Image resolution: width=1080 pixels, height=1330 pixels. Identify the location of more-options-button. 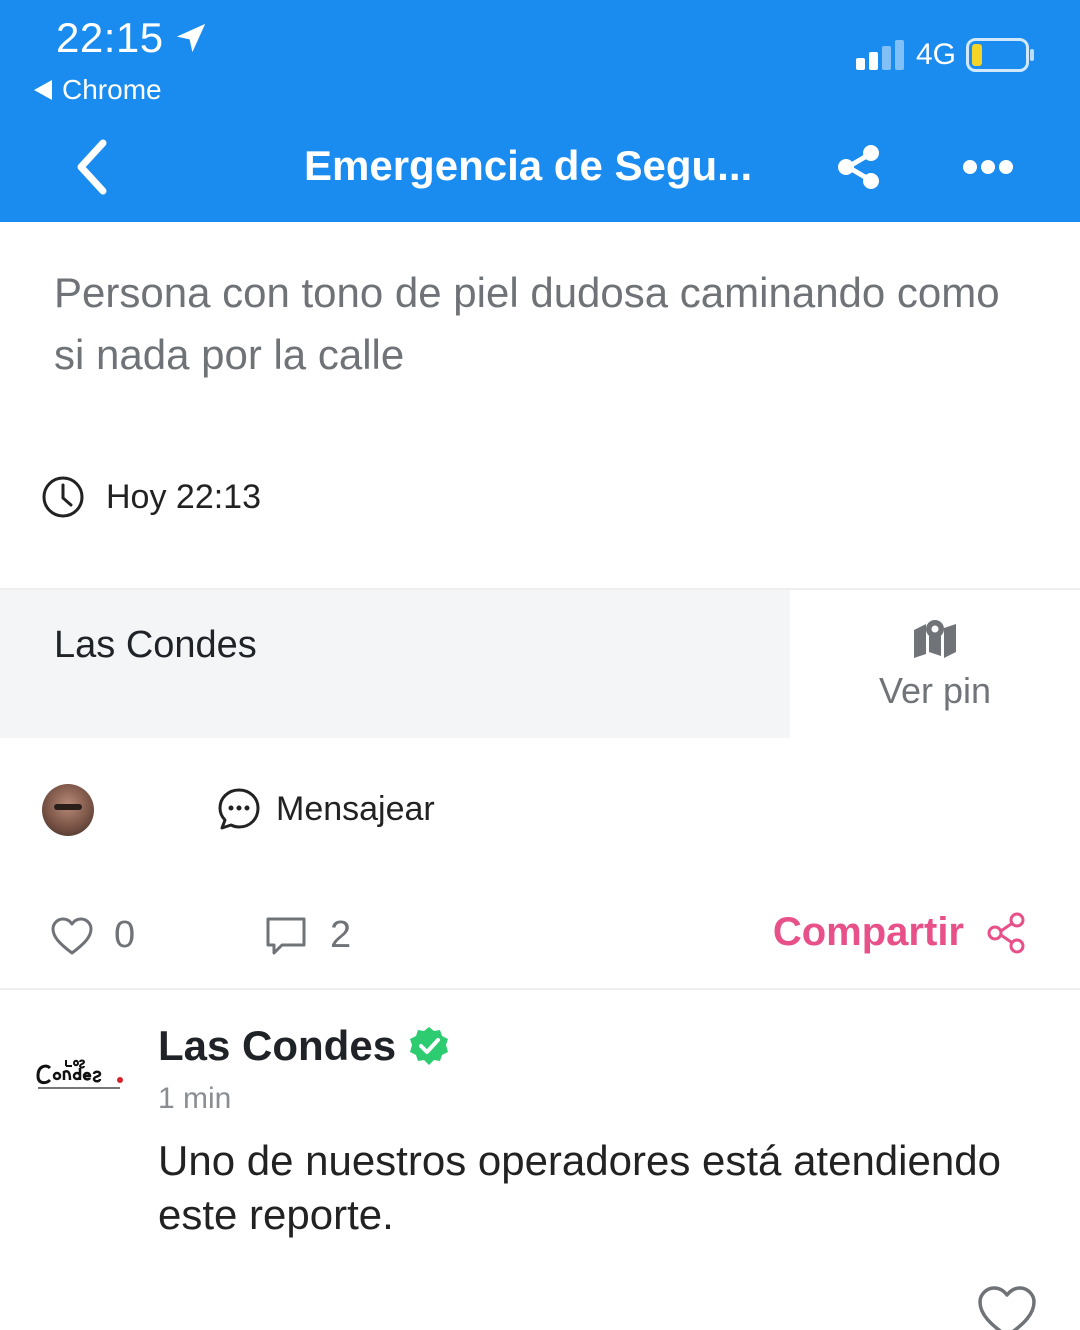
(988, 167).